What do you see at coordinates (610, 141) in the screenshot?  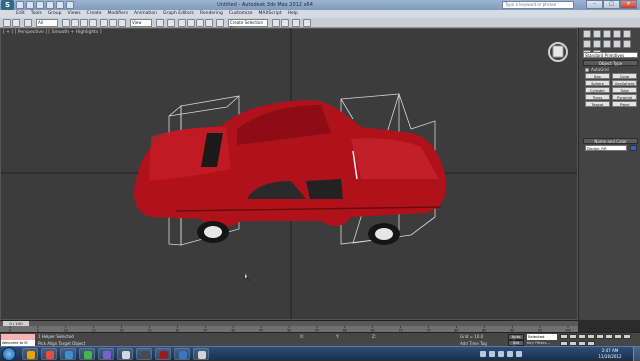 I see `name-and-color-rollout: Name and Color` at bounding box center [610, 141].